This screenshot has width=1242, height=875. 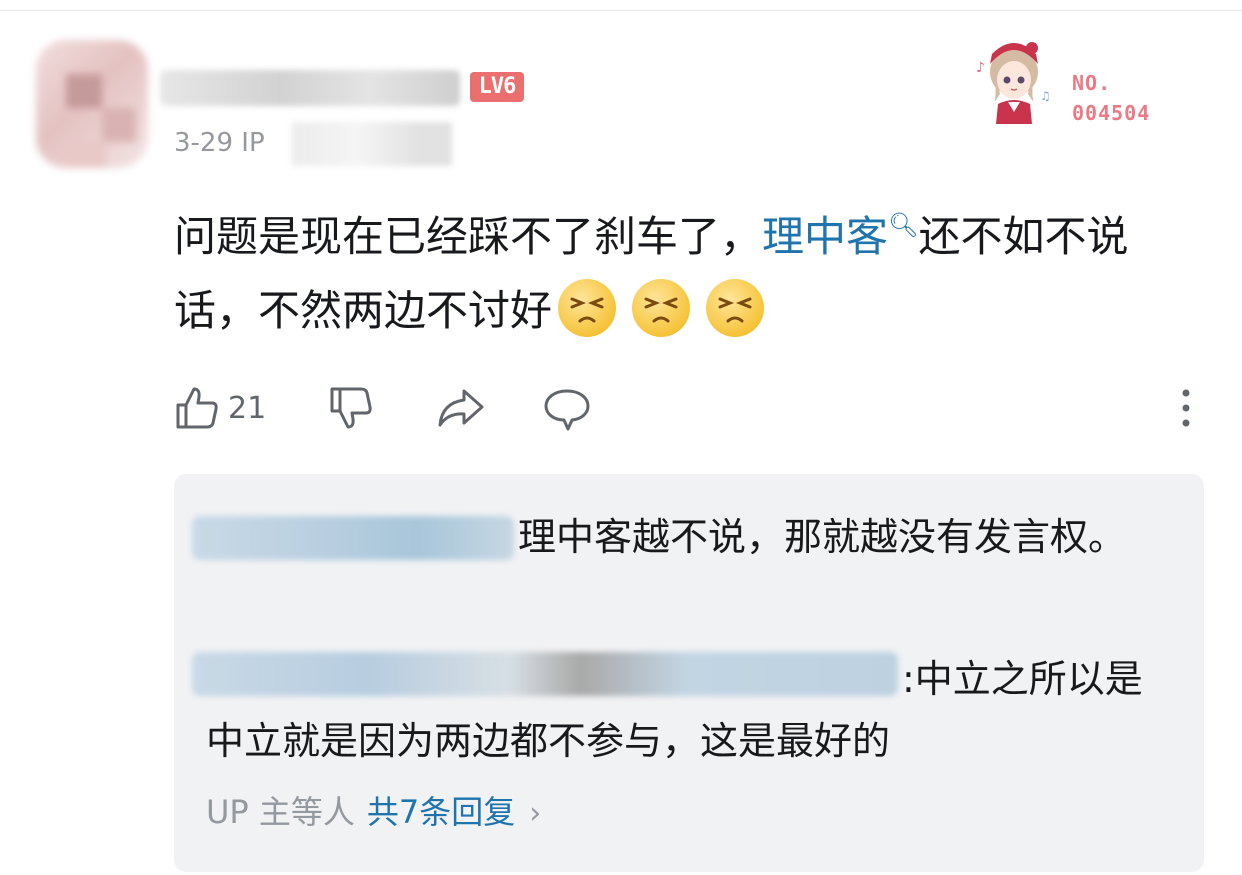 I want to click on level-badge: LV6, so click(x=497, y=87).